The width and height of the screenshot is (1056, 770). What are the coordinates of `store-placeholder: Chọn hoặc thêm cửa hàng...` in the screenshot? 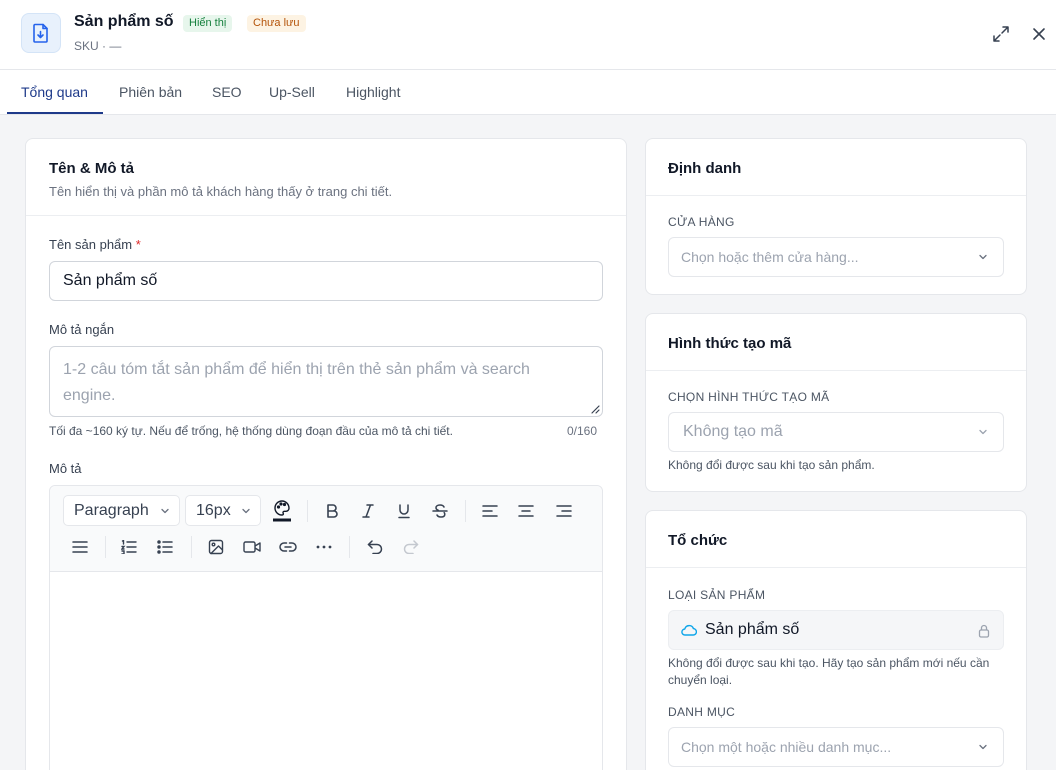 It's located at (770, 257).